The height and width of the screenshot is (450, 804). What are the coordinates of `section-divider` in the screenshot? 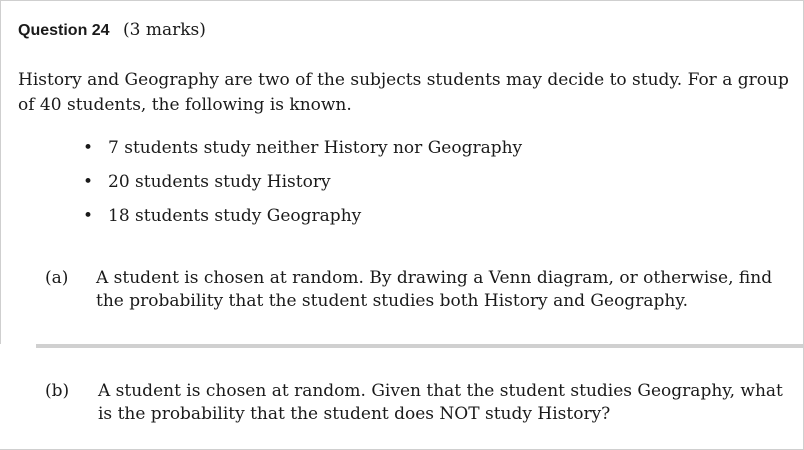 It's located at (420, 346).